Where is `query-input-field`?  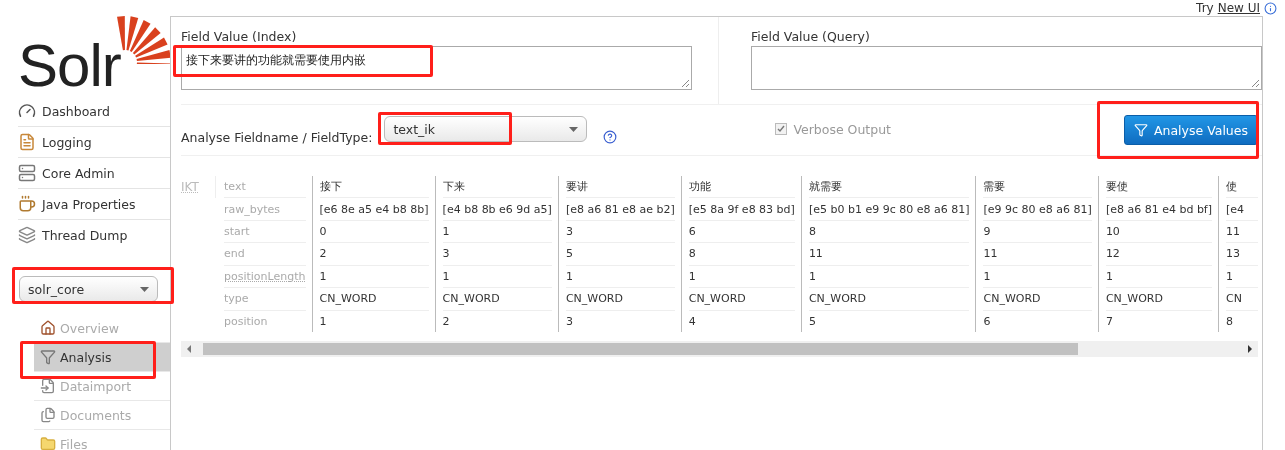
query-input-field is located at coordinates (1006, 68).